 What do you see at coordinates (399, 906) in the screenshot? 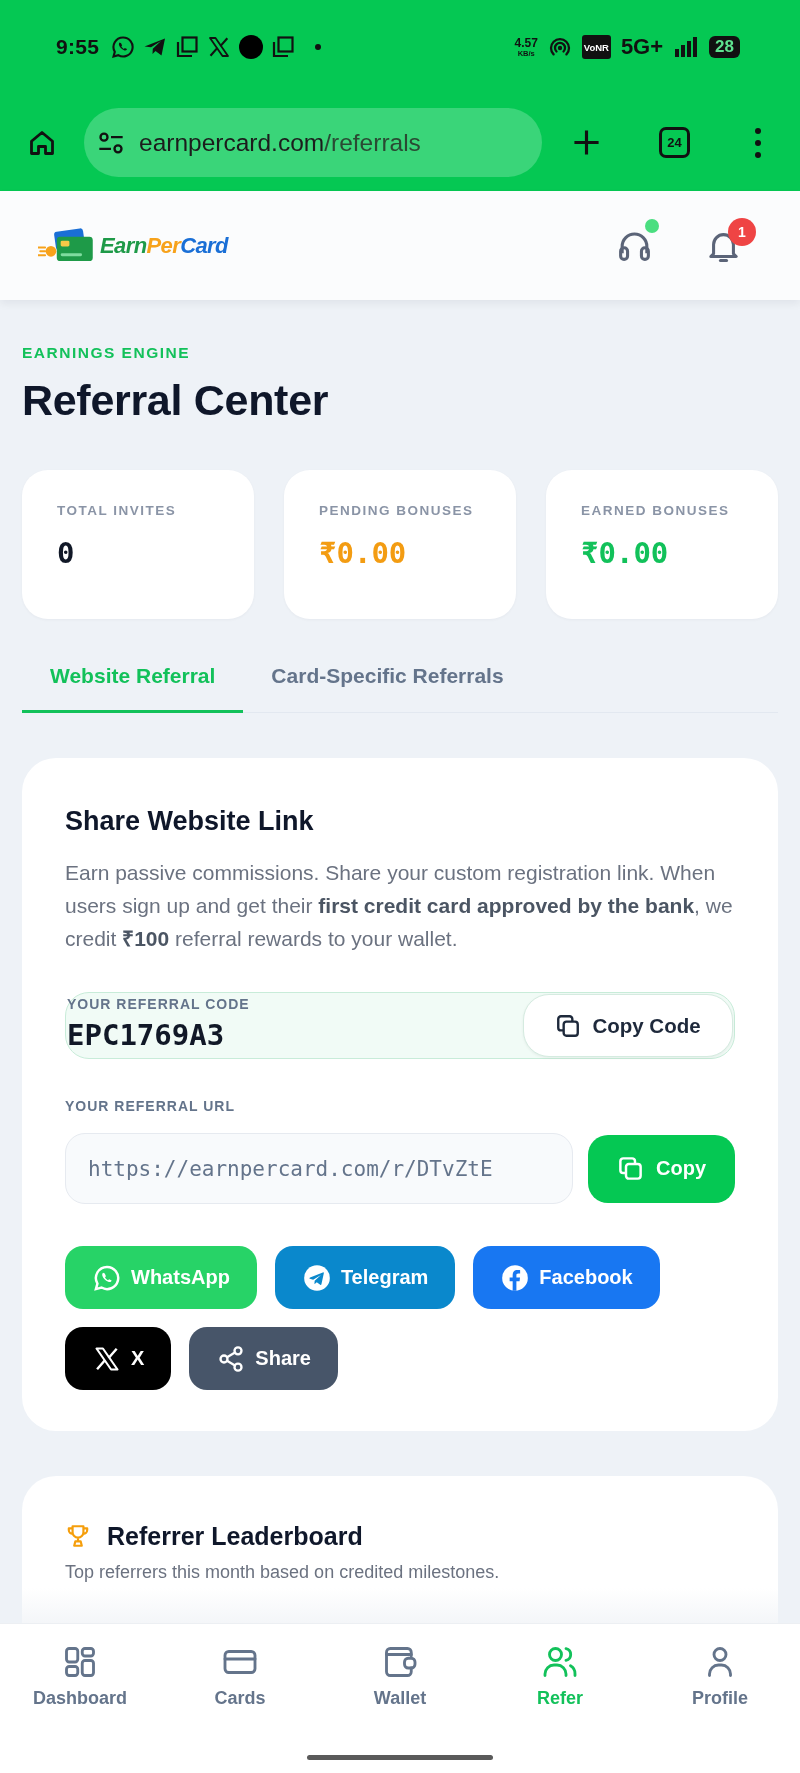
I see `card-description: Earn passive commissions. Share your custom registration link. When users sign up and get their first credit card approved by the bank, we credit ₹100 referral rewards to your wallet.` at bounding box center [399, 906].